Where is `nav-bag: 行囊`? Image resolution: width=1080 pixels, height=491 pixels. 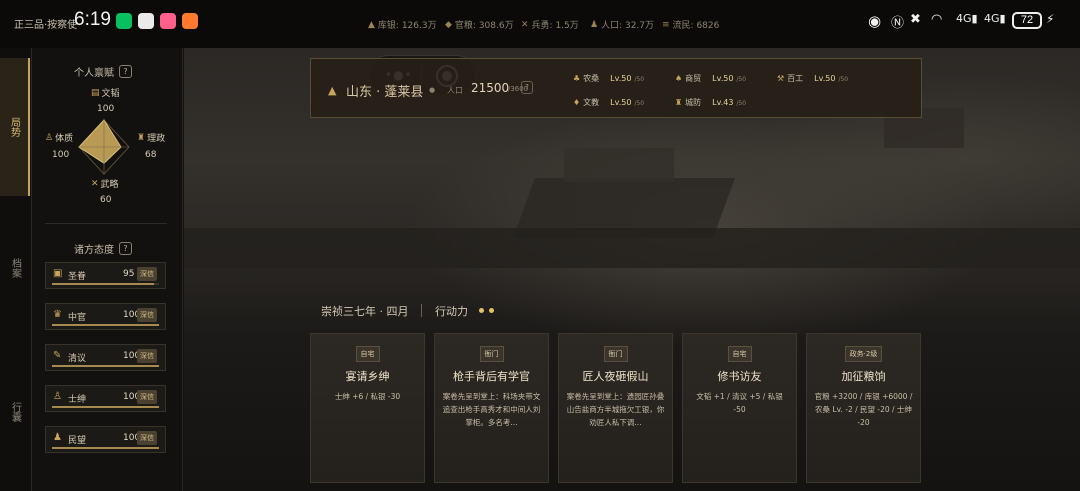 nav-bag: 行囊 is located at coordinates (15, 412).